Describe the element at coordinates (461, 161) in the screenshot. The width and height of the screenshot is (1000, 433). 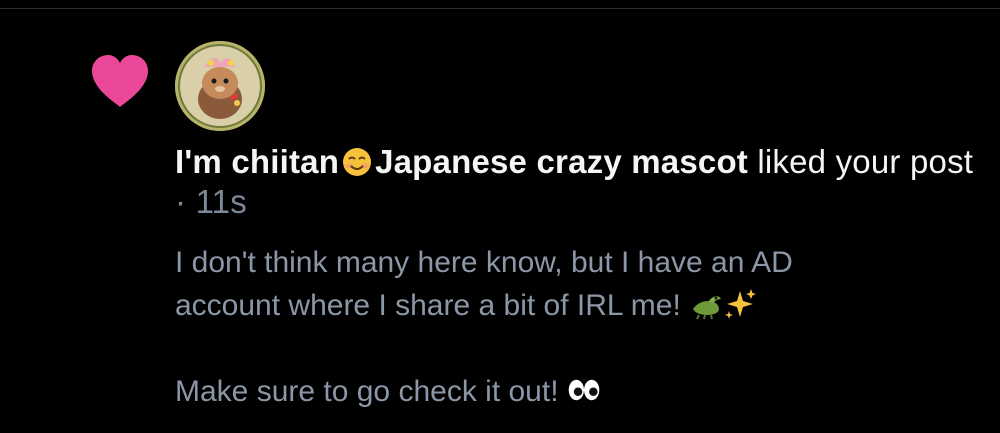
I see `user-display-name: I'm chiitan Japanese crazy mascot` at that location.